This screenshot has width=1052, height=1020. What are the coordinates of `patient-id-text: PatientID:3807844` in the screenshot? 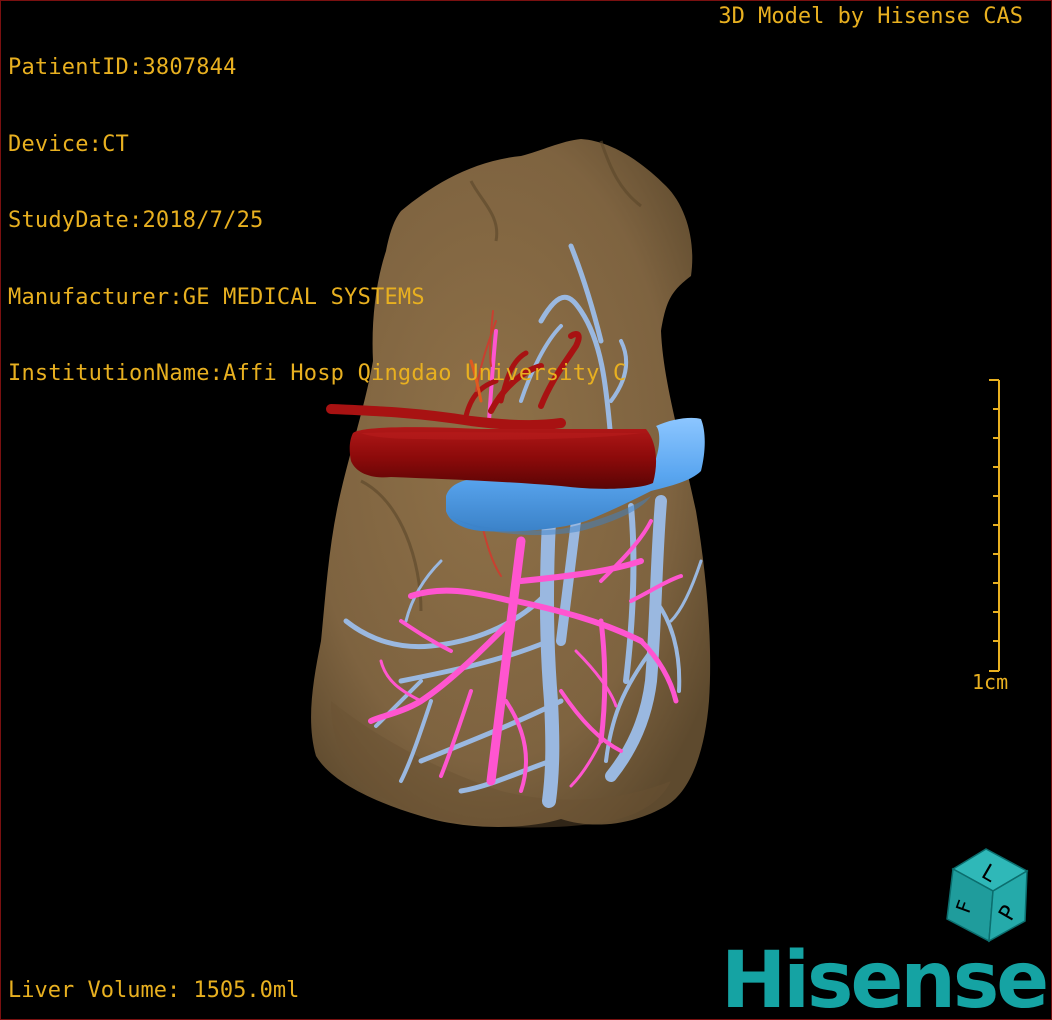 It's located at (122, 67).